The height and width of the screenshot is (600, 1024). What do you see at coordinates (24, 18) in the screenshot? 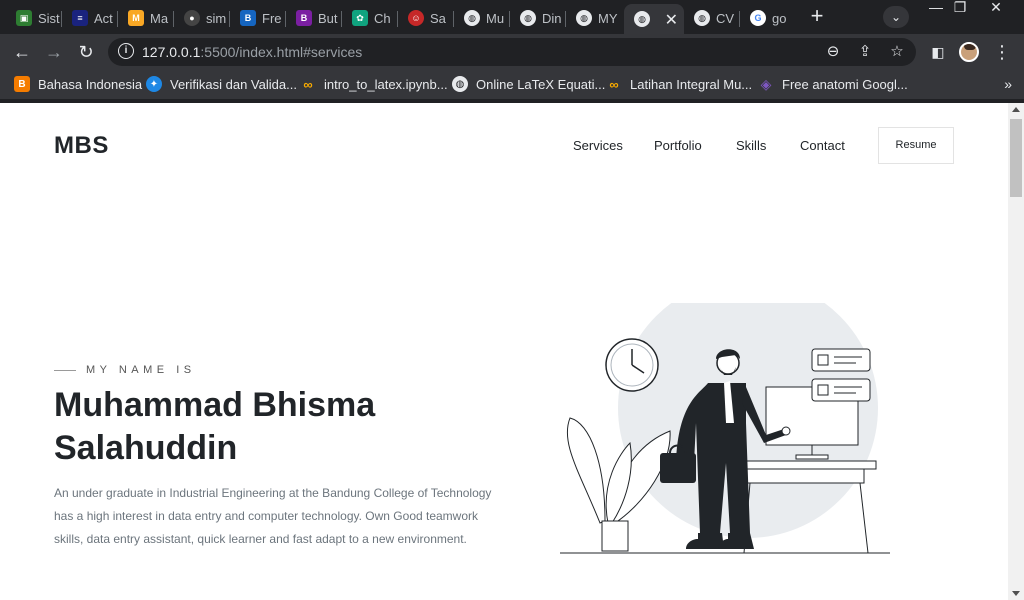
I see `app-icon: ▣` at bounding box center [24, 18].